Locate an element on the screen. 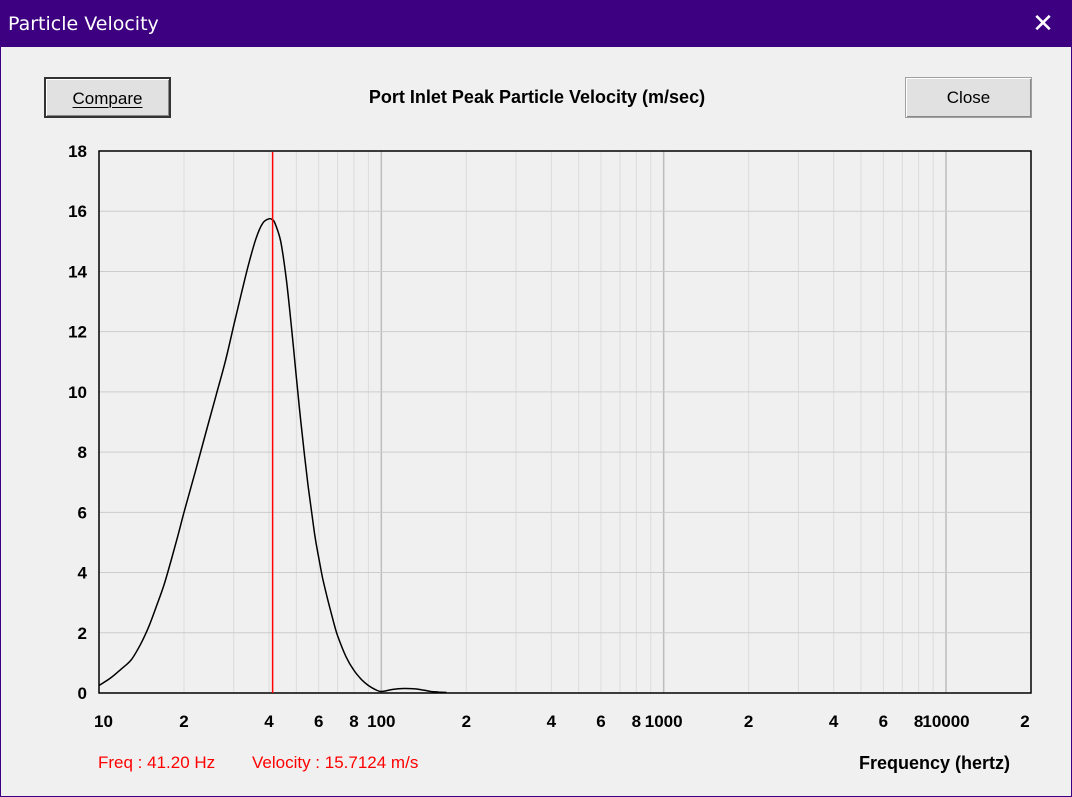  x-tick-label: 100 is located at coordinates (381, 721).